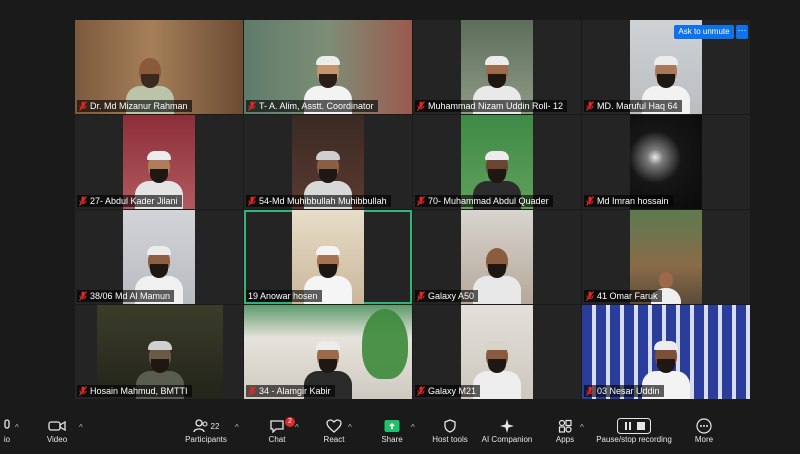 The width and height of the screenshot is (800, 454). I want to click on heart-icon, so click(334, 426).